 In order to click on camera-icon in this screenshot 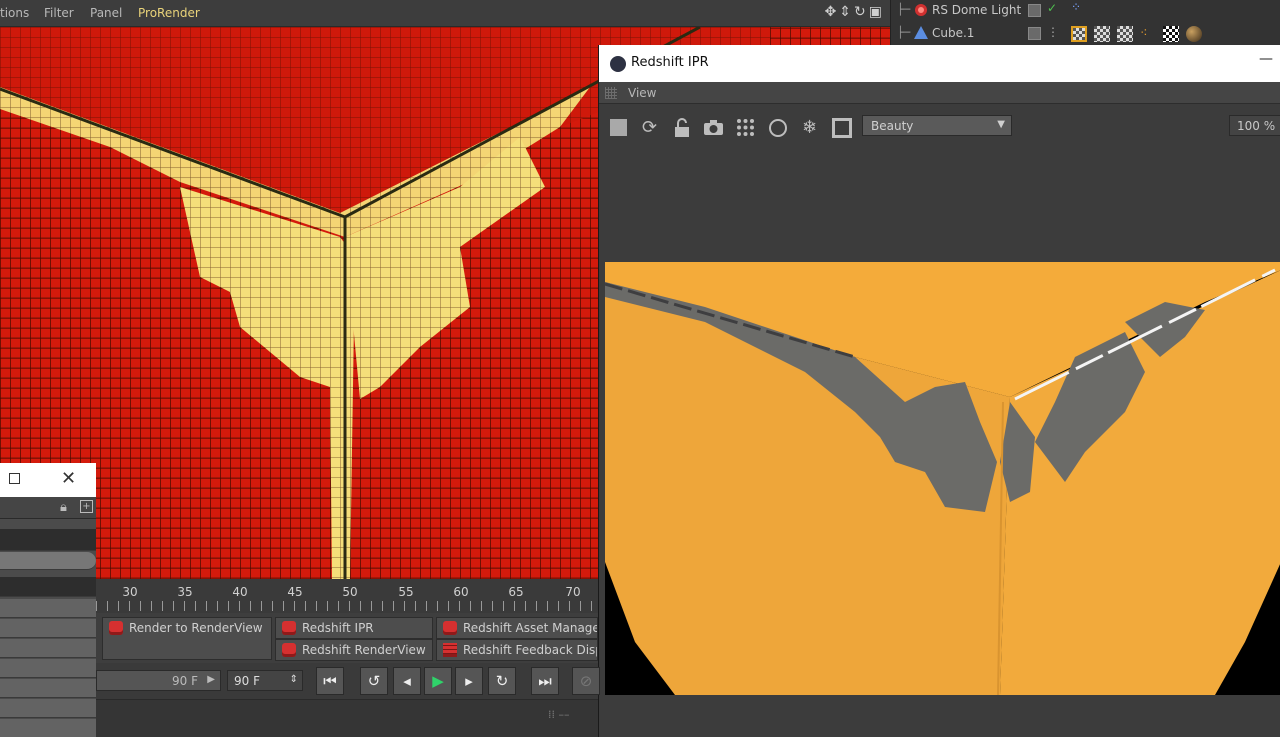, I will do `click(713, 127)`.